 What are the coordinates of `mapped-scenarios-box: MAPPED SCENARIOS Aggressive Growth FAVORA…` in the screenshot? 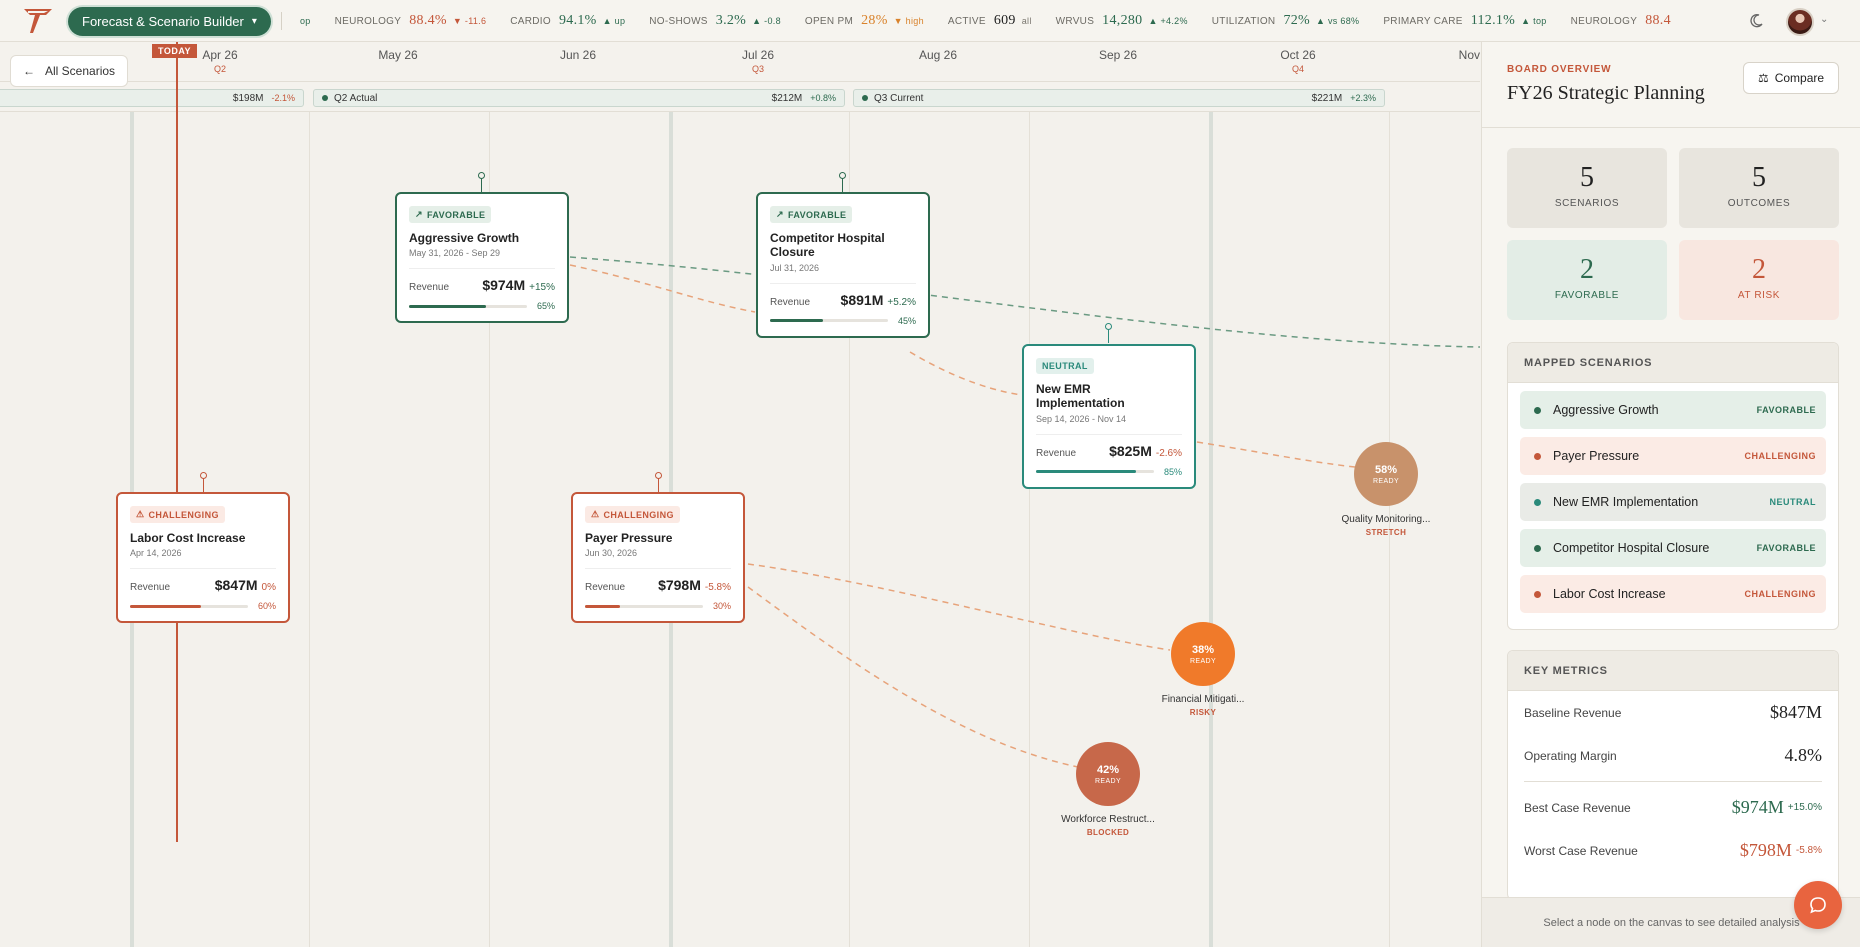 It's located at (1673, 486).